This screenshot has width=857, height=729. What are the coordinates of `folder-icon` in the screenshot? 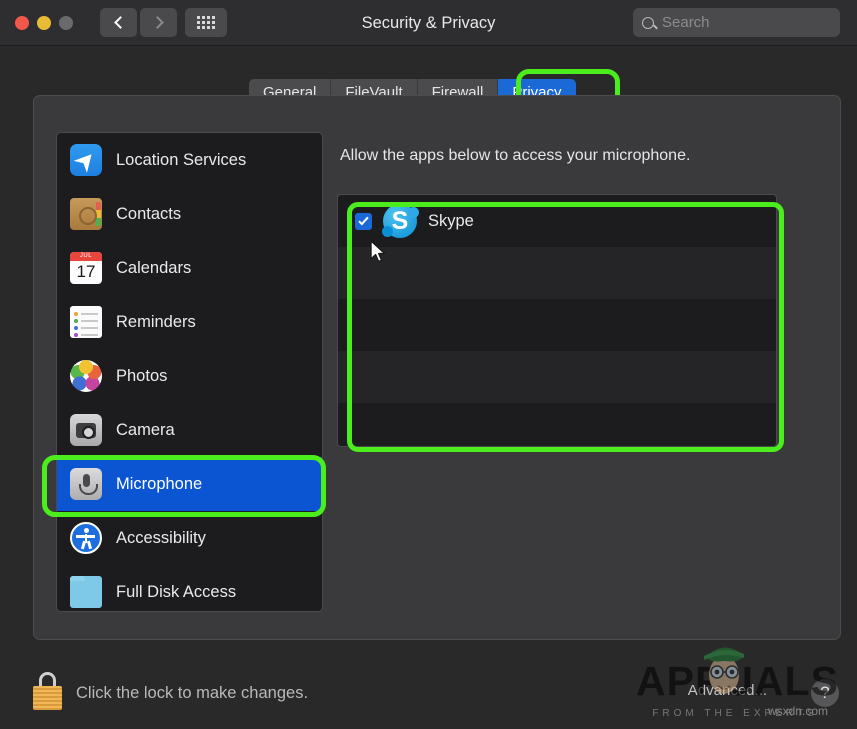 It's located at (86, 592).